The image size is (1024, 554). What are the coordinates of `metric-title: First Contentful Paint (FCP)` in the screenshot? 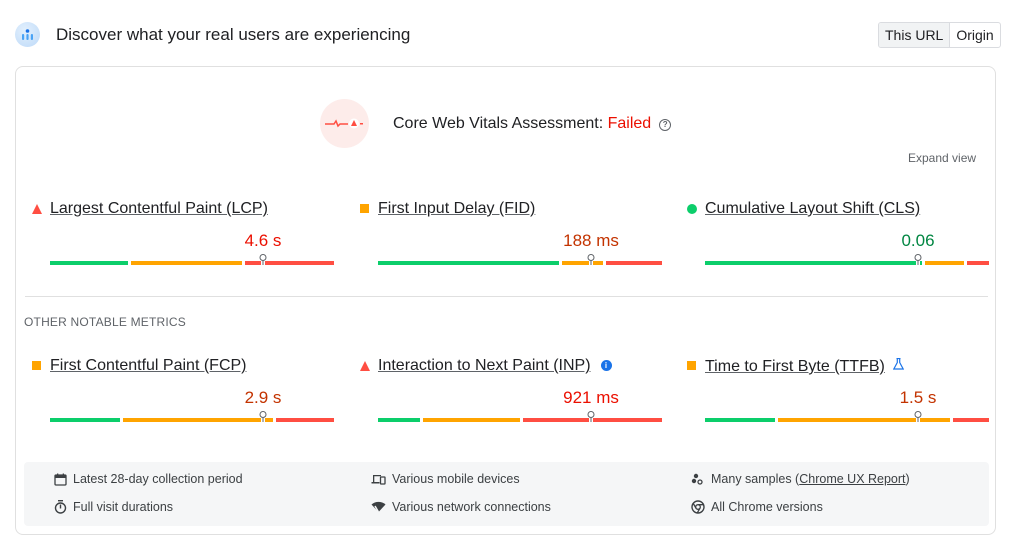 It's located at (139, 366).